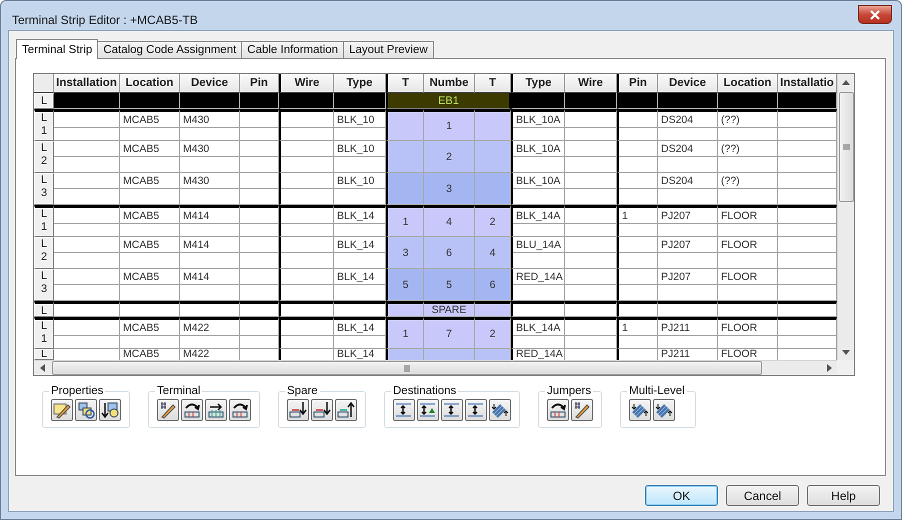  I want to click on table-cell: BLK_10, so click(360, 189).